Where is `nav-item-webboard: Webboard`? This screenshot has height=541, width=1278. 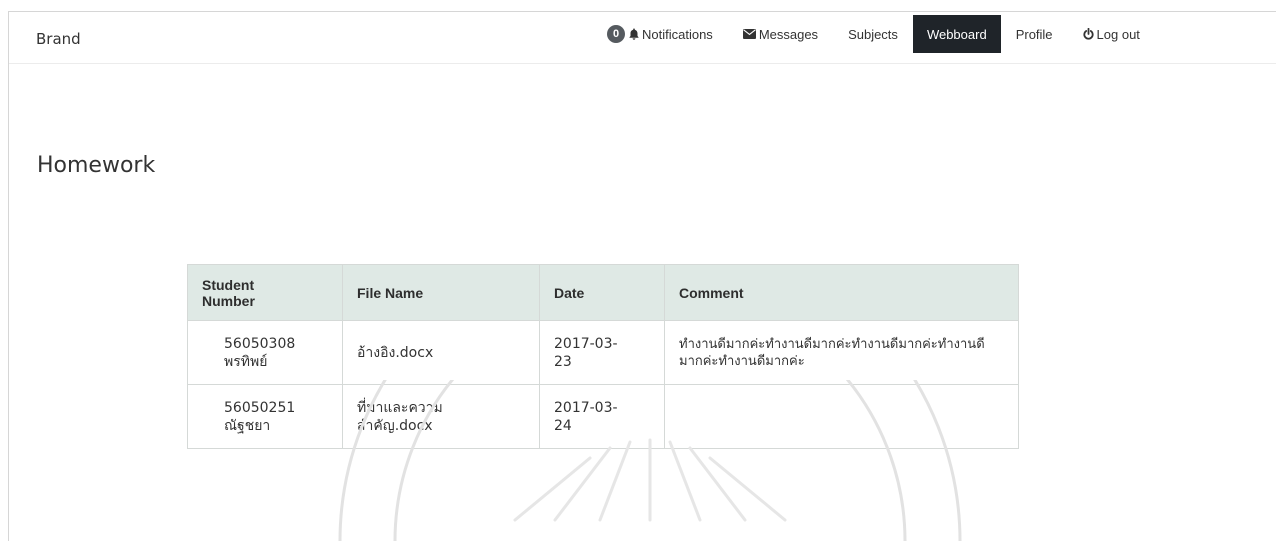
nav-item-webboard: Webboard is located at coordinates (956, 34).